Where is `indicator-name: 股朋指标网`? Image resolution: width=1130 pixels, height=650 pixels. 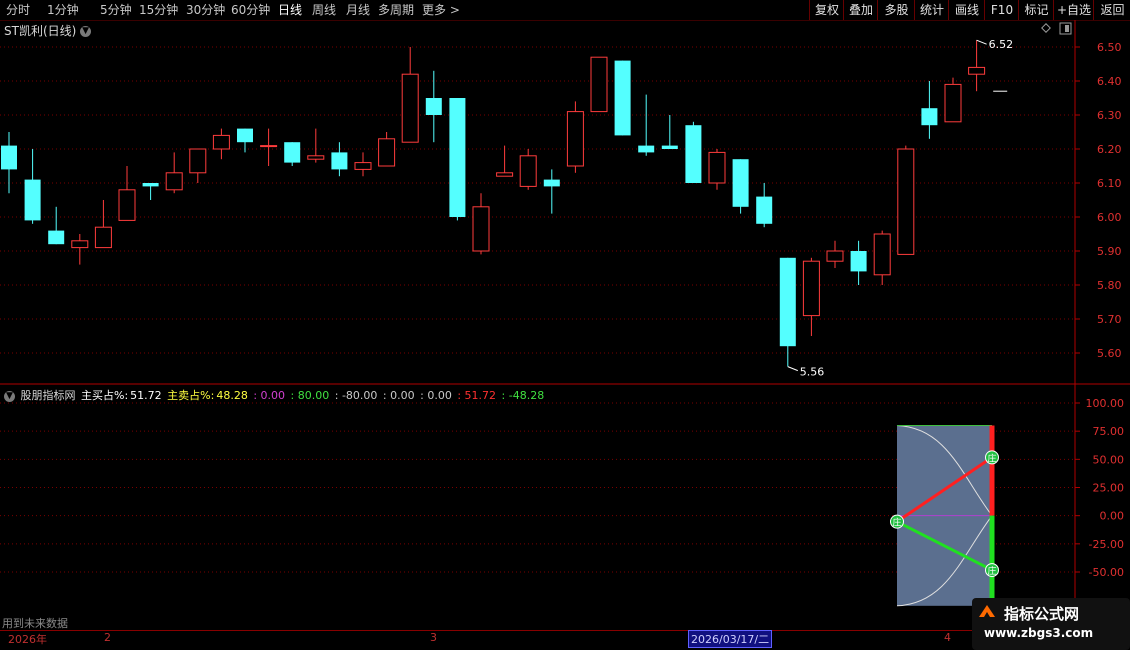 indicator-name: 股朋指标网 is located at coordinates (48, 395).